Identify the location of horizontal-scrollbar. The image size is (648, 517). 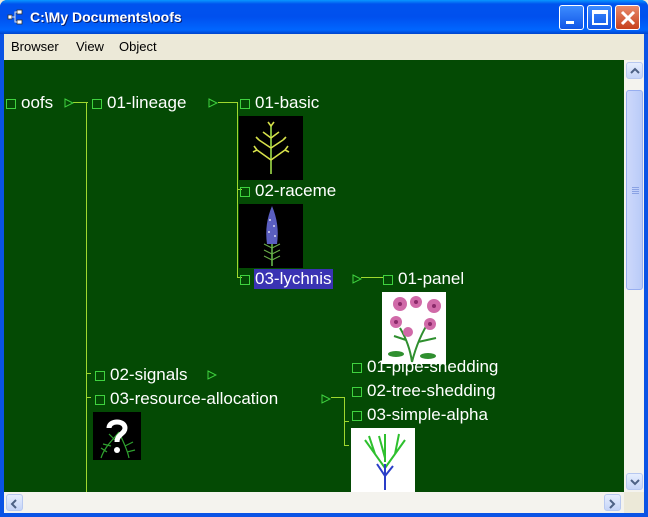
(314, 502).